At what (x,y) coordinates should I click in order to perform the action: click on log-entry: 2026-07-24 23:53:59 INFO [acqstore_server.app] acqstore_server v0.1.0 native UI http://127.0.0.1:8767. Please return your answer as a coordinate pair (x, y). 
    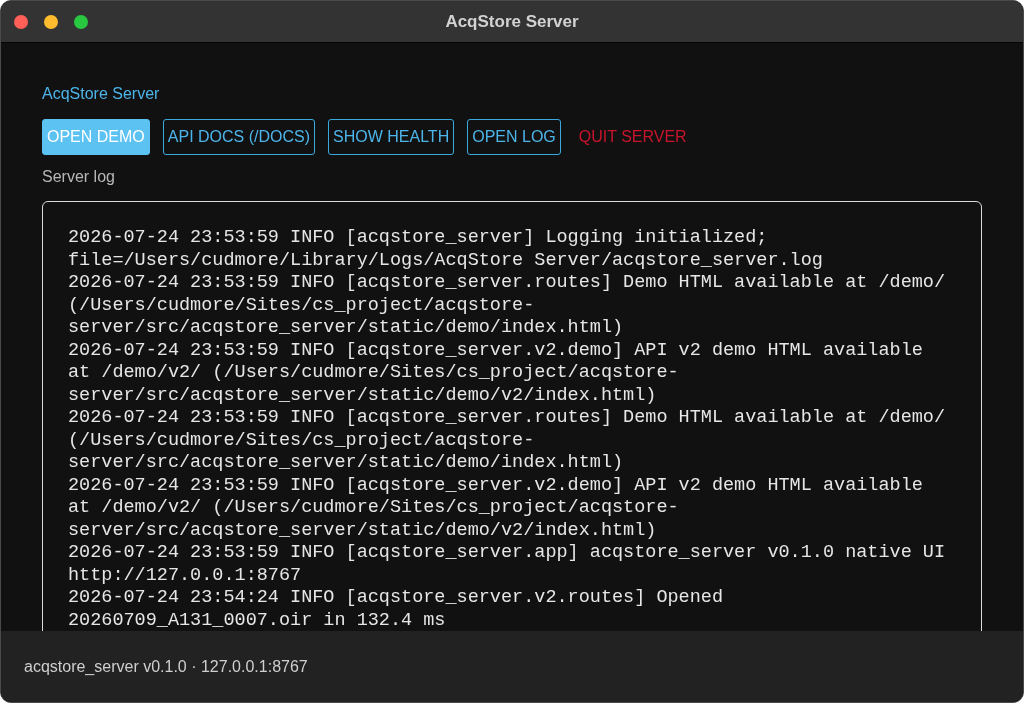
    Looking at the image, I should click on (507, 564).